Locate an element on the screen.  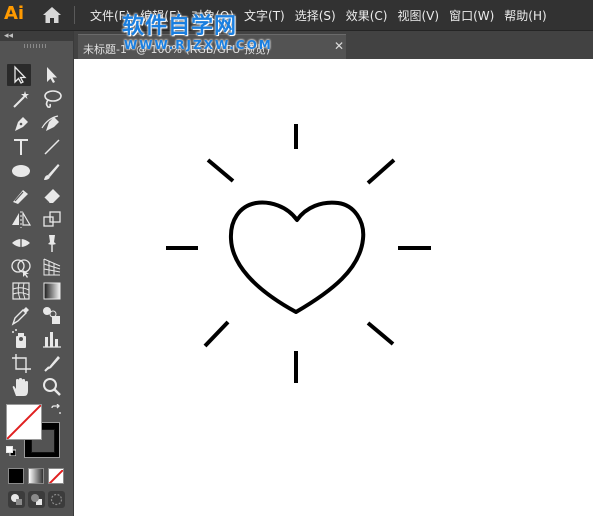
pen-tool-icon is located at coordinates (21, 123).